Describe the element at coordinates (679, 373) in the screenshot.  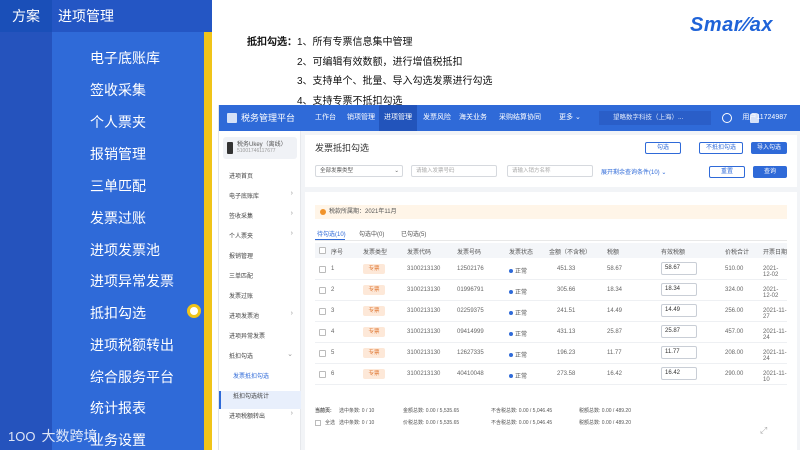
I see `valid-tax-input: 16.42` at that location.